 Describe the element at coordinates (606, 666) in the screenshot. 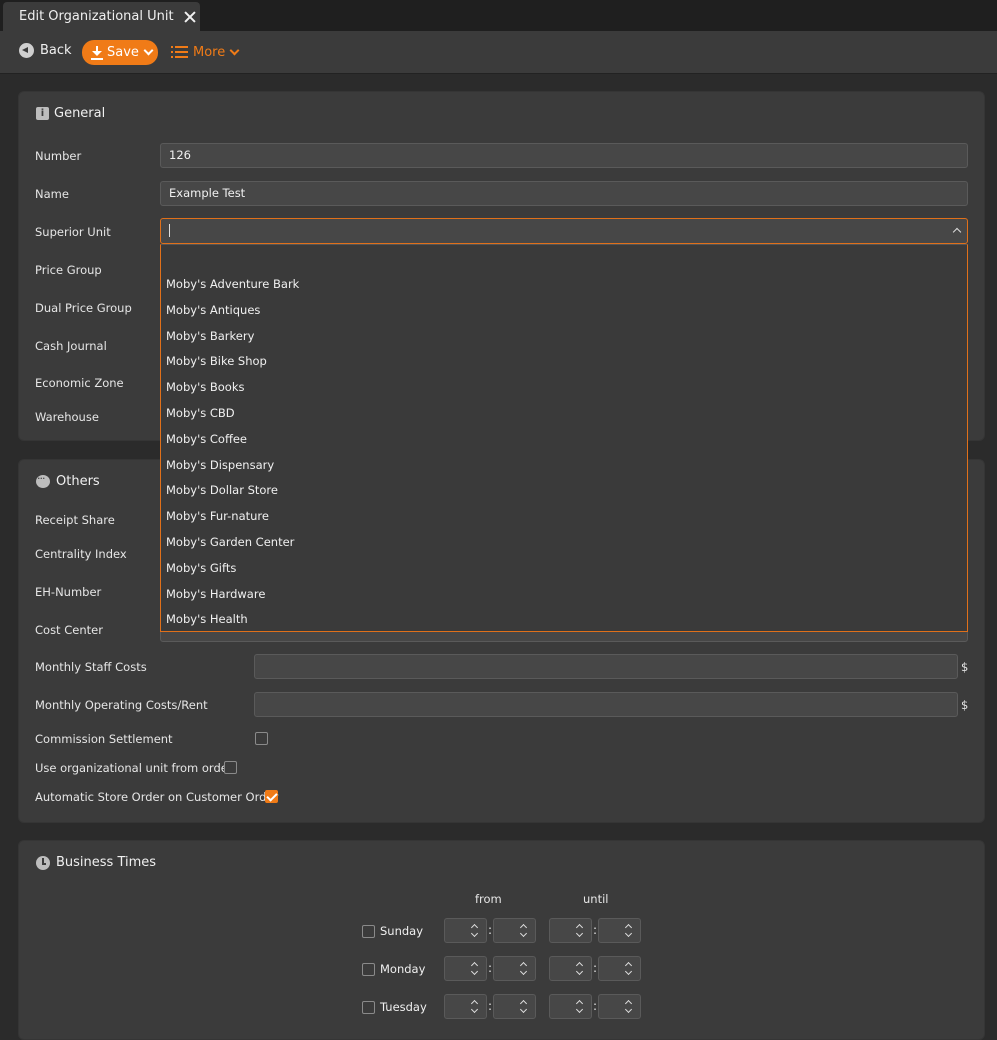

I see `staff-costs-input` at that location.